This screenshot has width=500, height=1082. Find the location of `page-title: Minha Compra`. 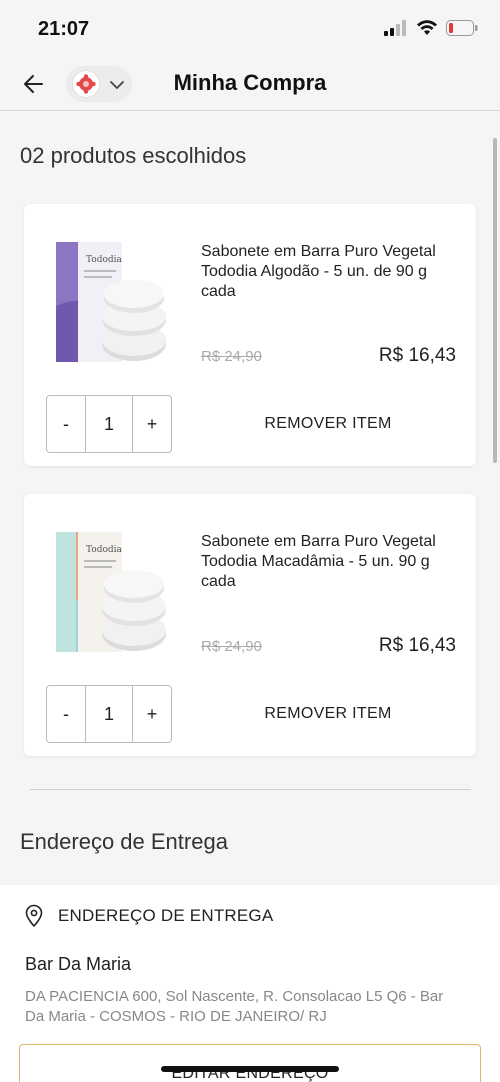

page-title: Minha Compra is located at coordinates (250, 82).